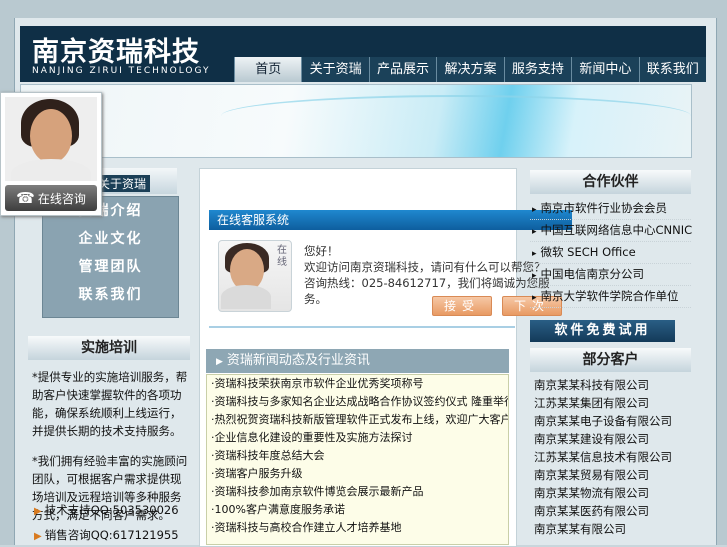 The height and width of the screenshot is (547, 727). Describe the element at coordinates (111, 535) in the screenshot. I see `qq-sales-text: 销售咨询QQ:617121955` at that location.